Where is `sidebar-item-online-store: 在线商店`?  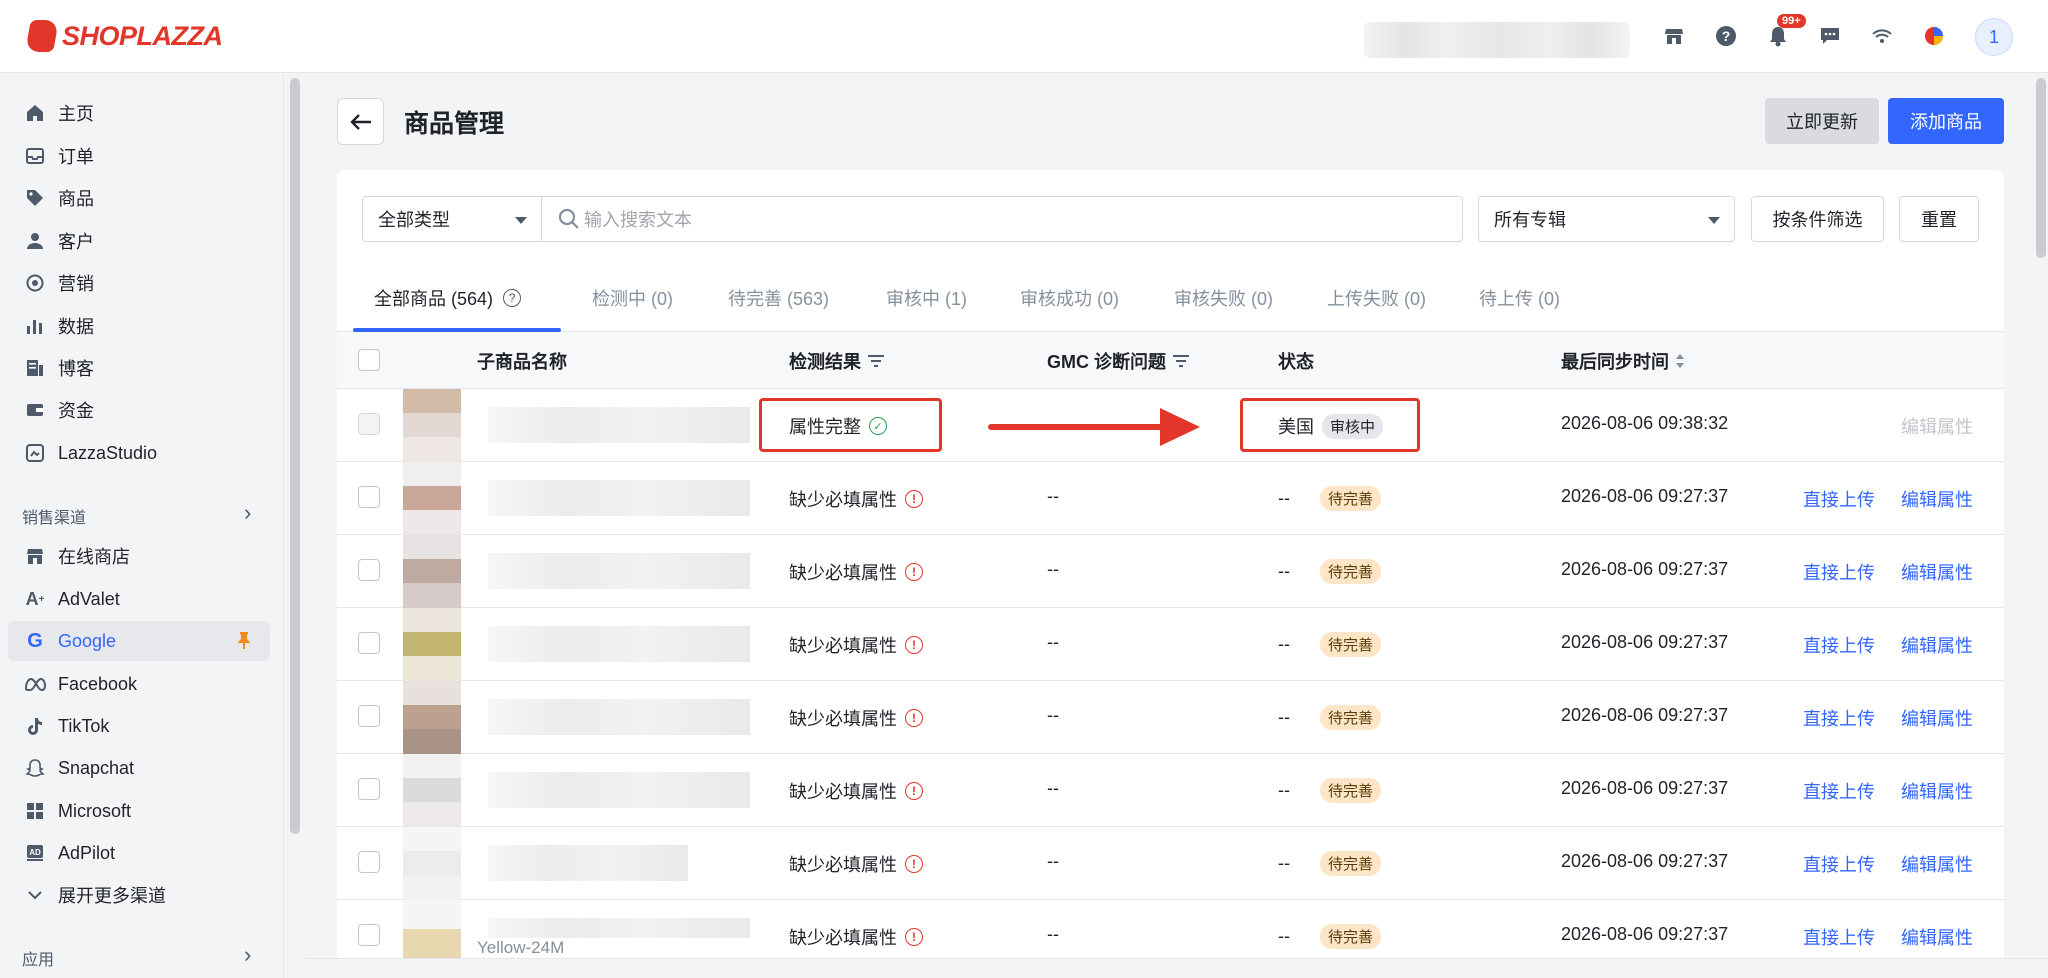
sidebar-item-online-store: 在线商店 is located at coordinates (139, 556).